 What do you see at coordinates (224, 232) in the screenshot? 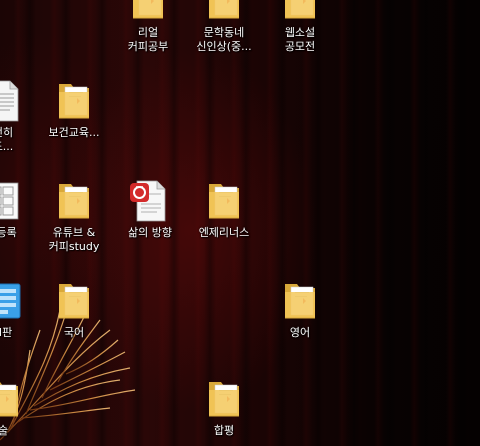
I see `desktop-icon-label: 엔제리너스` at bounding box center [224, 232].